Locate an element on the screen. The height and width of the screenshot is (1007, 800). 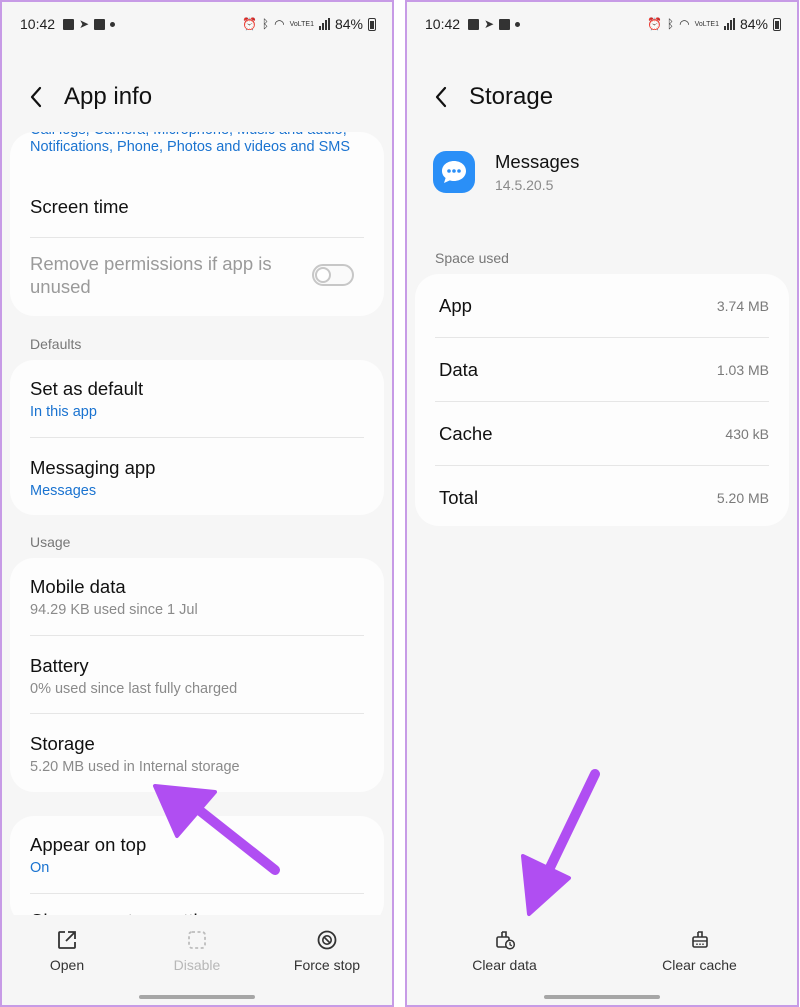
screen-time-item: Screen time is located at coordinates (197, 207).